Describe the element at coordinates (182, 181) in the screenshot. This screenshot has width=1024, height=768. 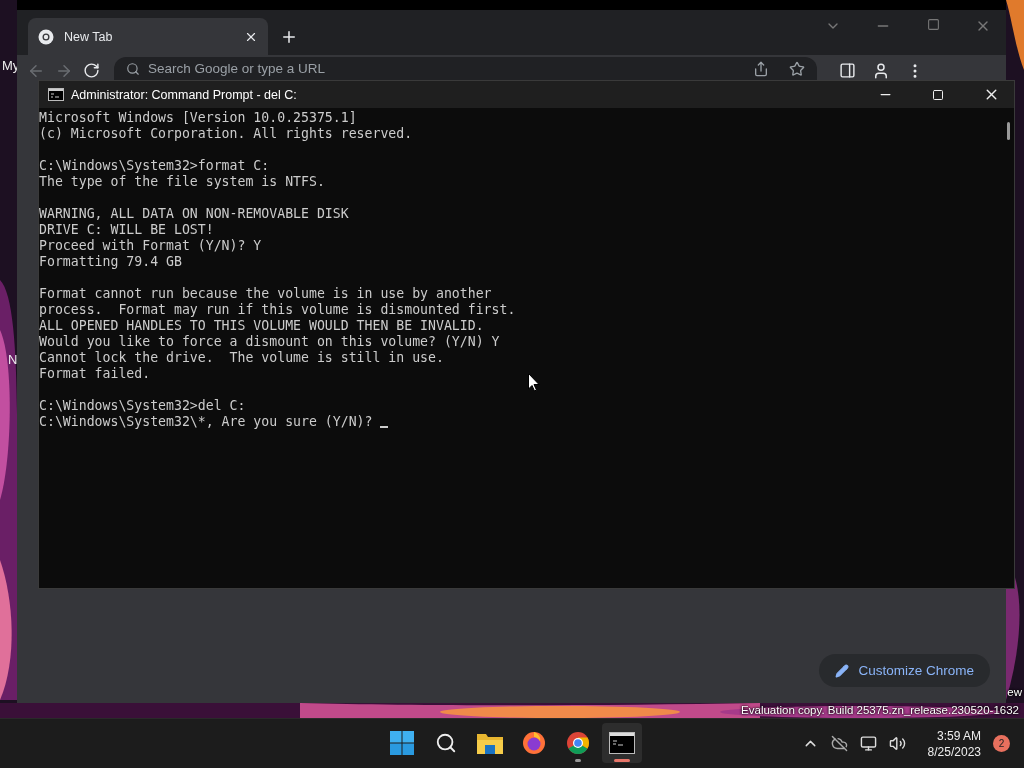
I see `console-line: The type of the file system is NTFS.` at that location.